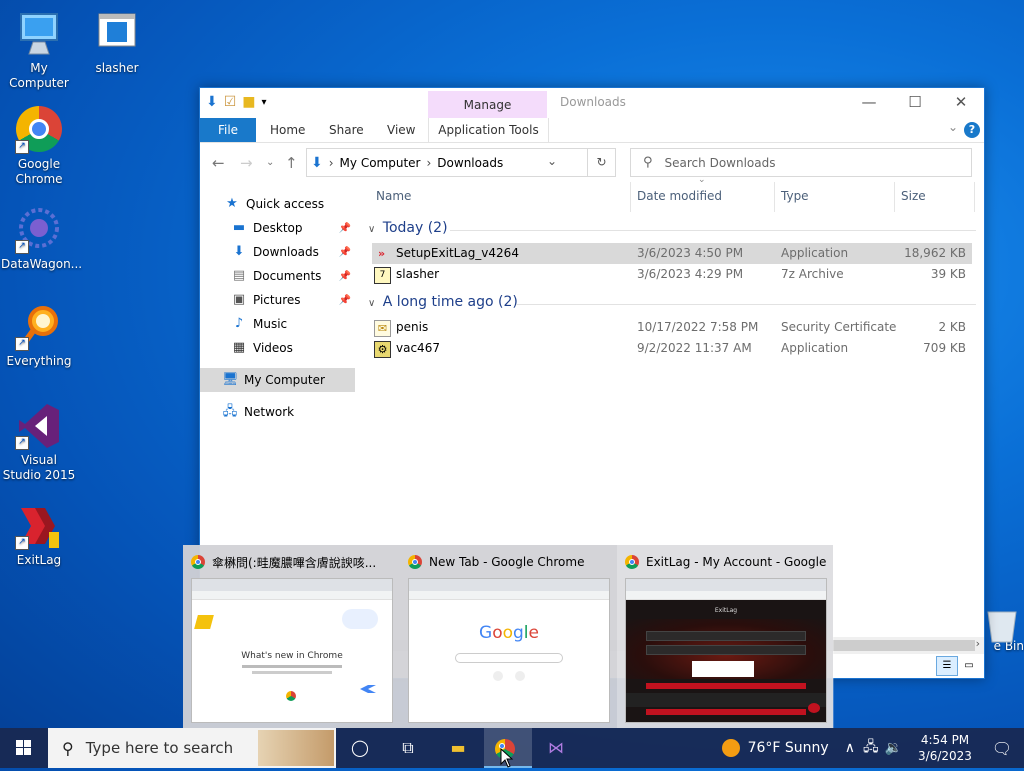 This screenshot has height=771, width=1024. Describe the element at coordinates (871, 748) in the screenshot. I see `network-icon: 🖧` at that location.